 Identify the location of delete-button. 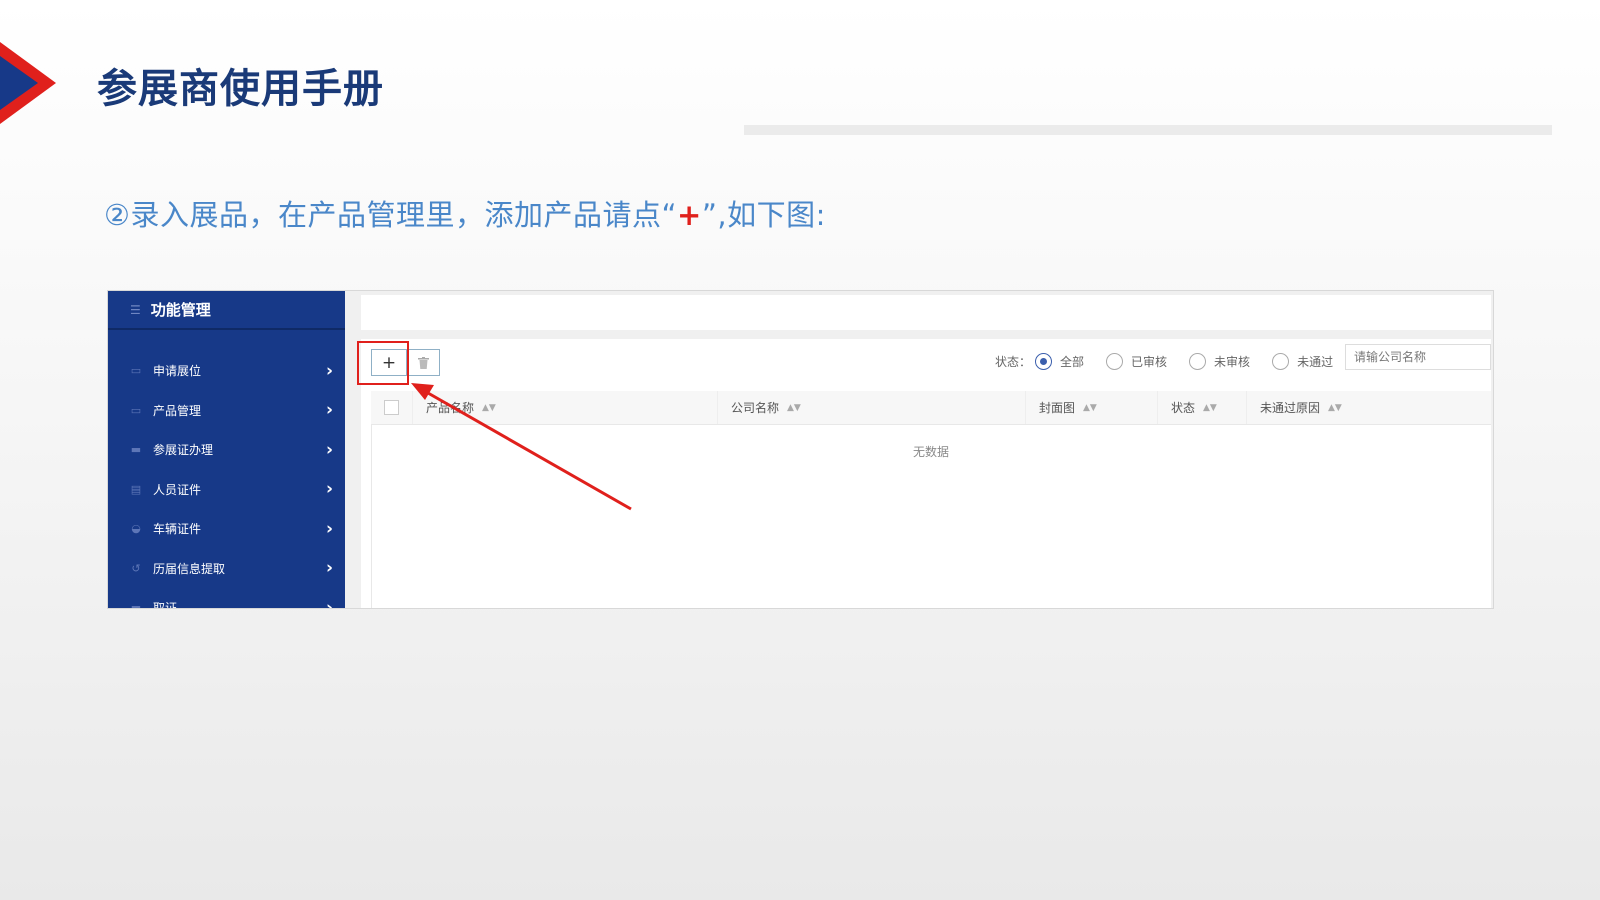
(423, 362).